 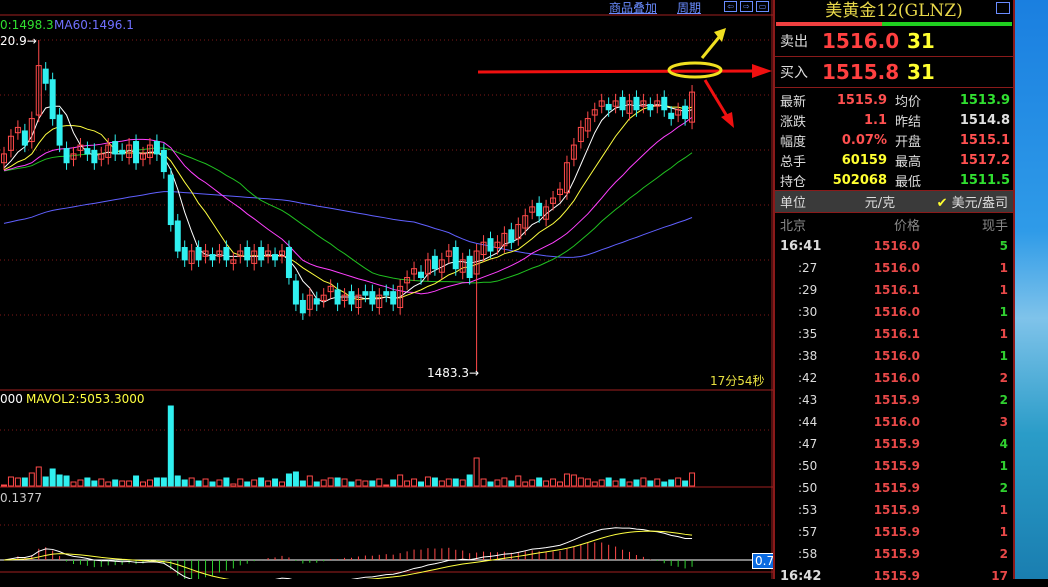 What do you see at coordinates (908, 122) in the screenshot?
I see `stat-label: 昨结` at bounding box center [908, 122].